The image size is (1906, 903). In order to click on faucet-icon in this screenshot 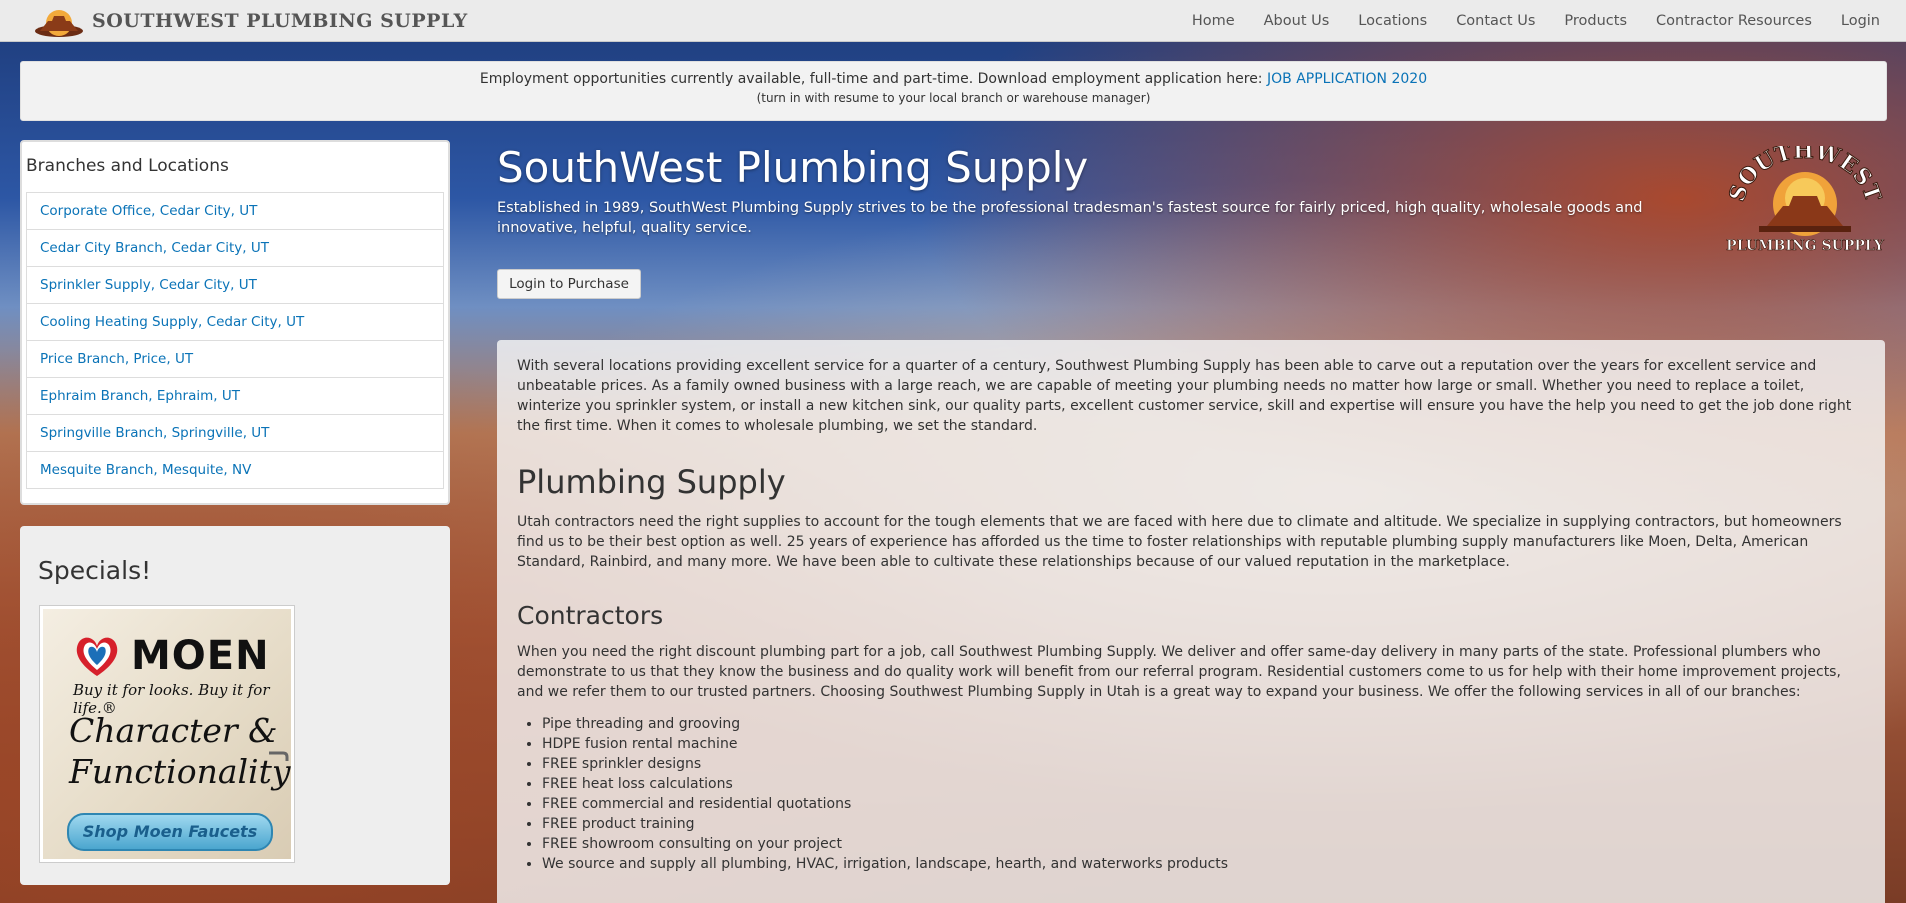, I will do `click(279, 756)`.